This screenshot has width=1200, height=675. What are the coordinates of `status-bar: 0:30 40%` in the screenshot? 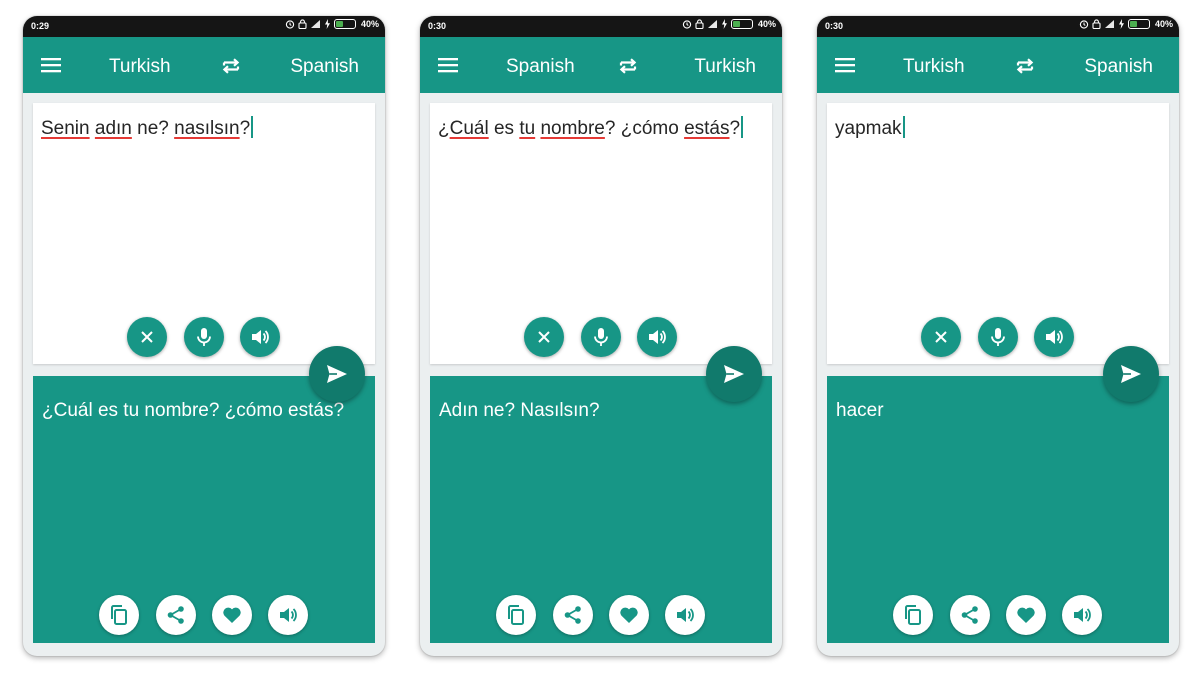 It's located at (998, 26).